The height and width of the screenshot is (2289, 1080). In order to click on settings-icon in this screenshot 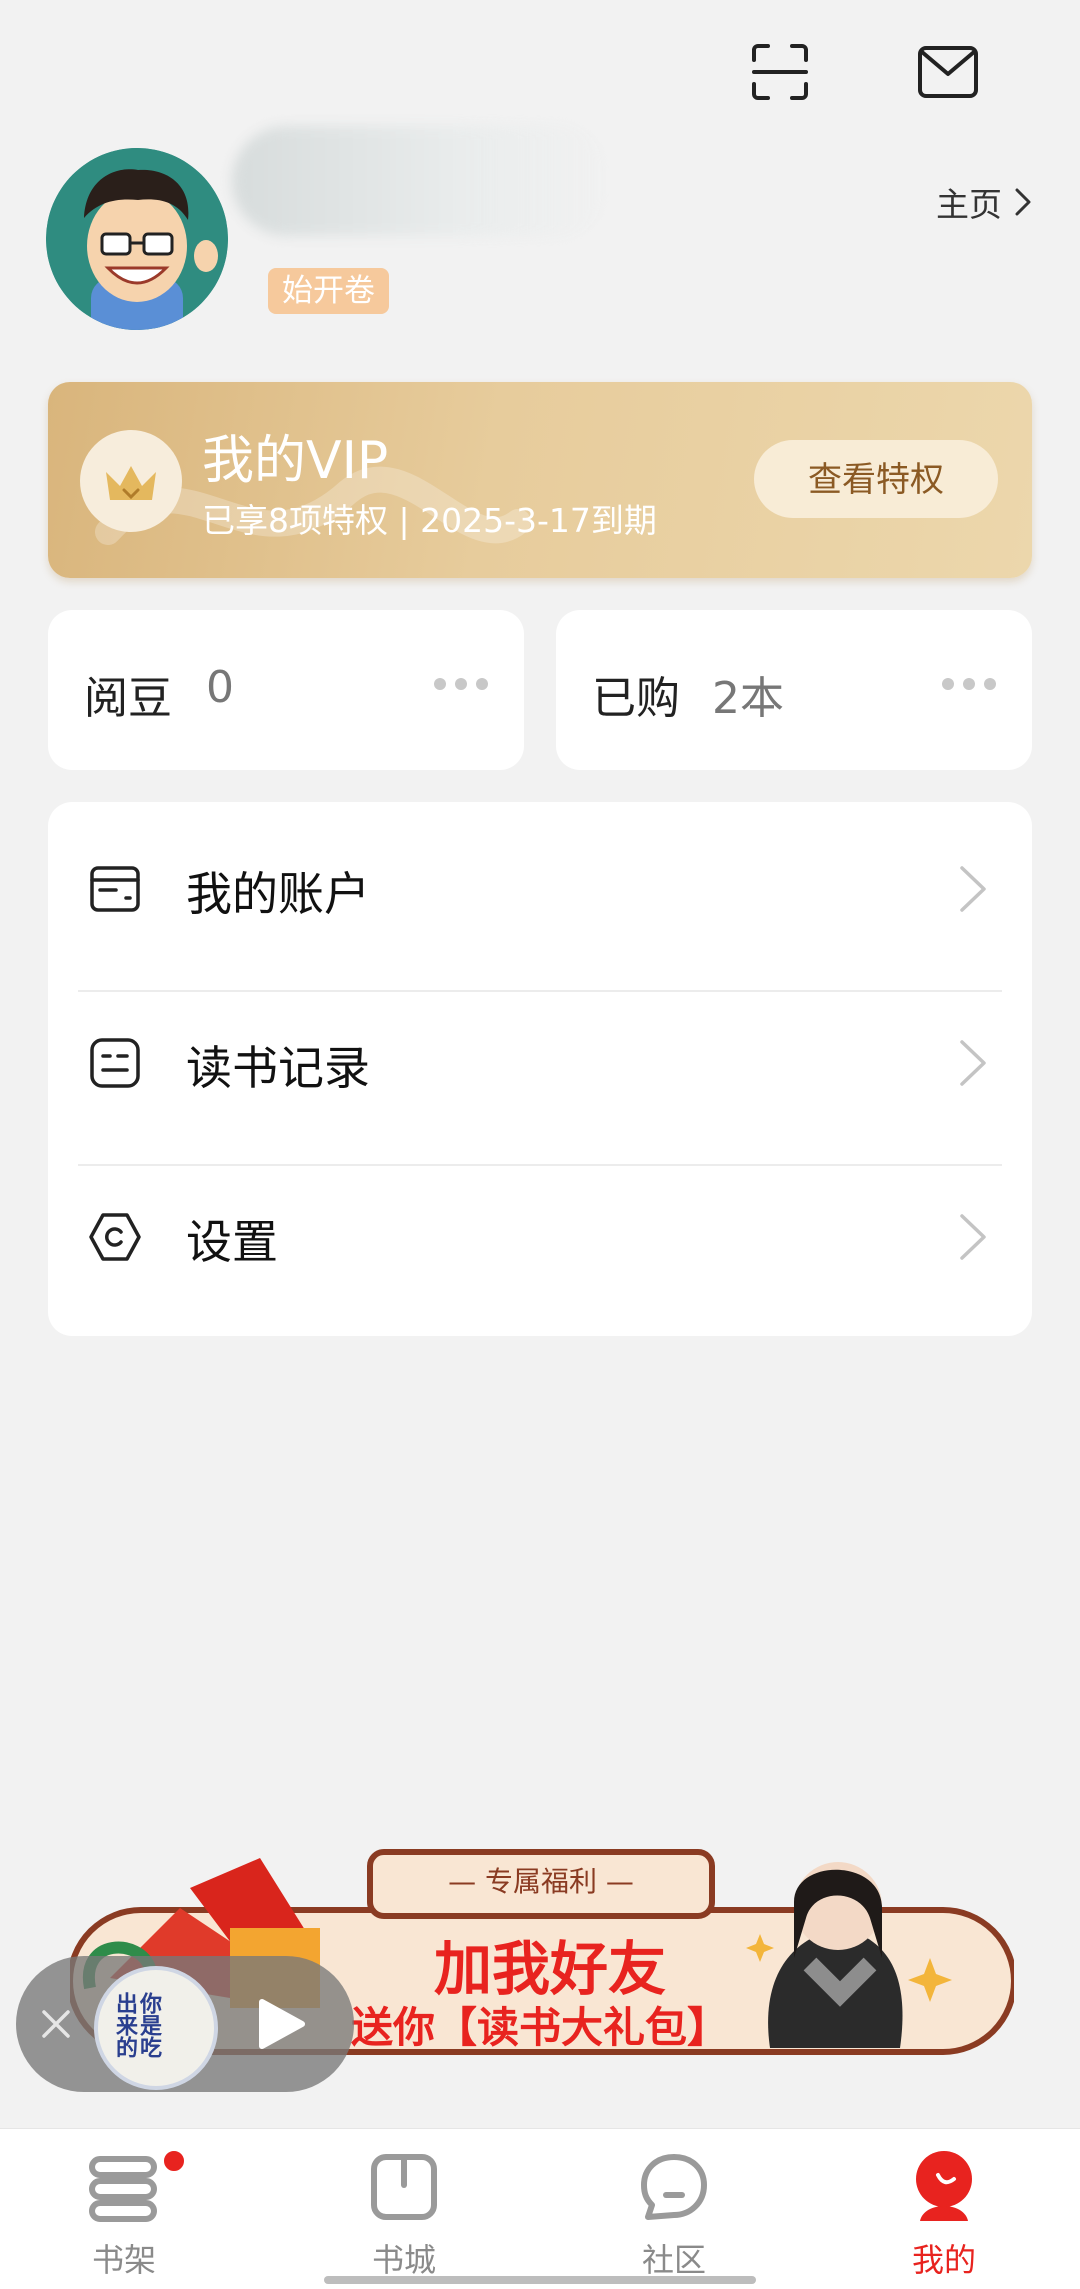, I will do `click(115, 1237)`.